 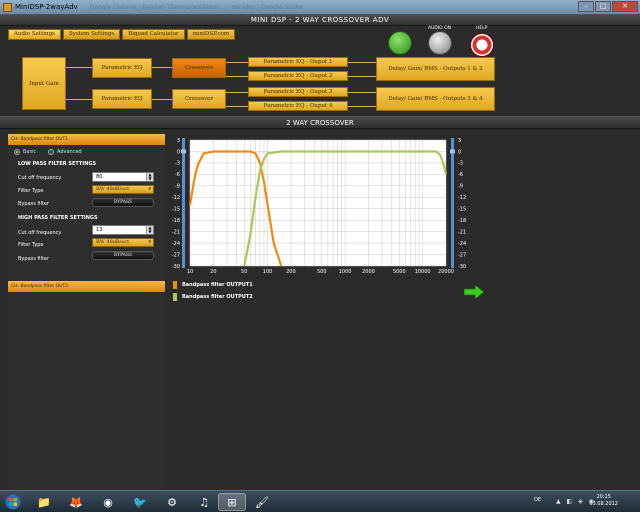 I want to click on start-button, so click(x=13, y=502).